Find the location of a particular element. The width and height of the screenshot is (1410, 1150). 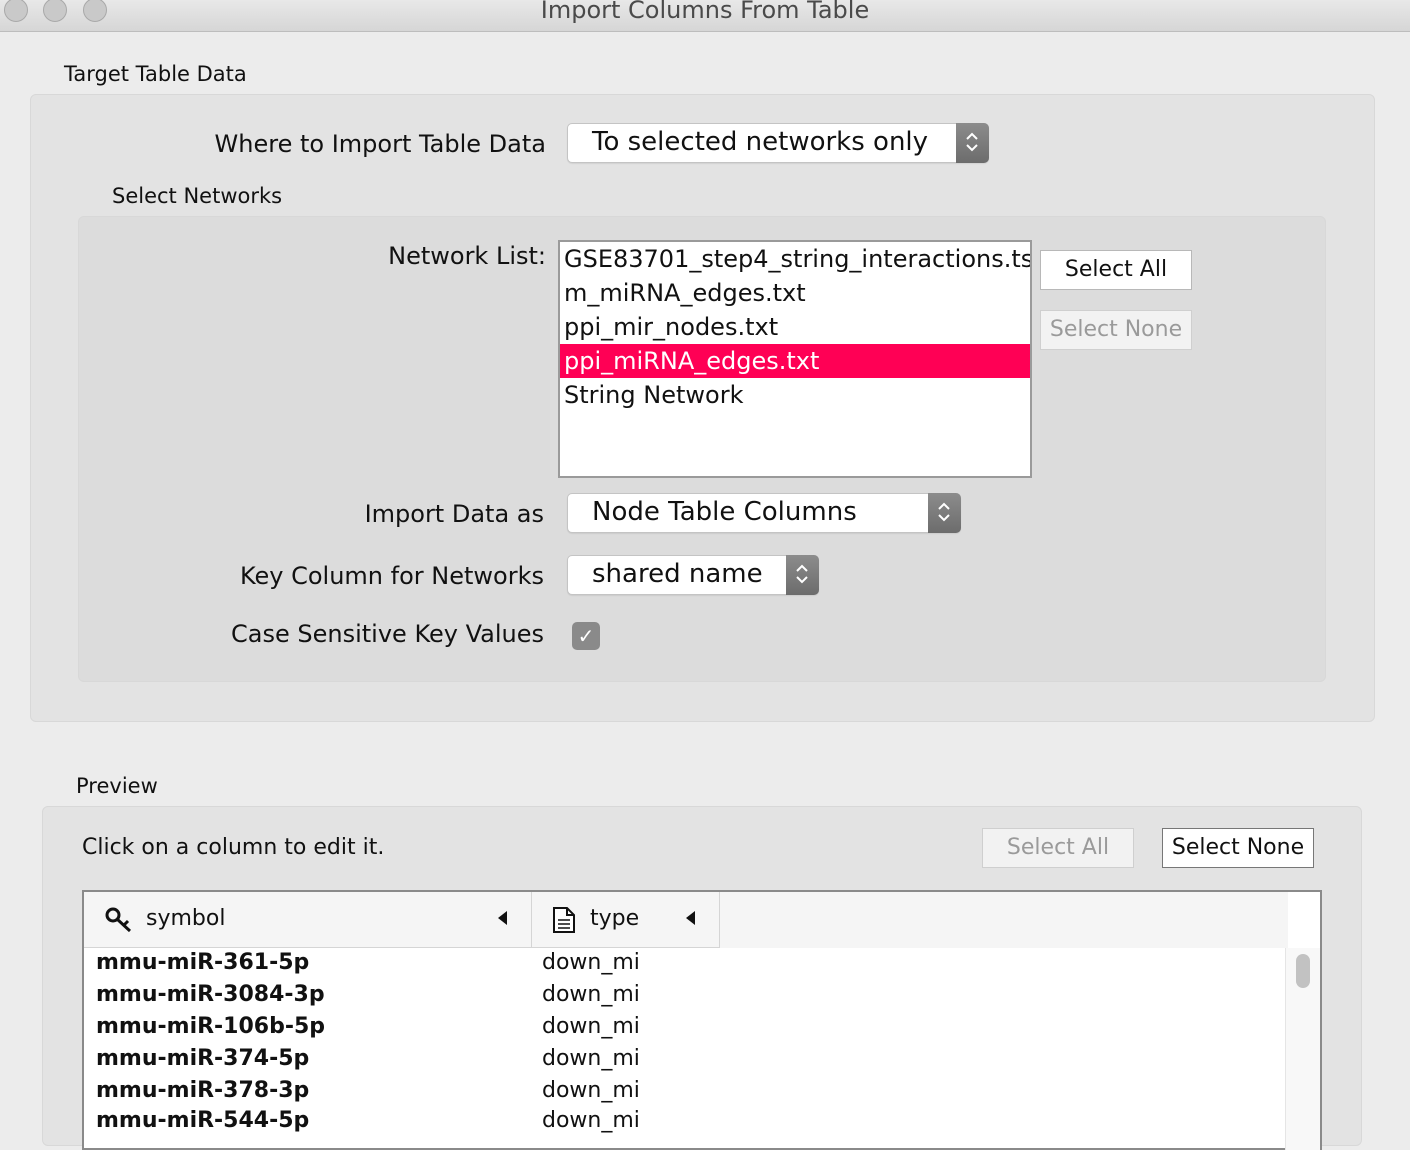

column-header-label: symbol is located at coordinates (186, 918).